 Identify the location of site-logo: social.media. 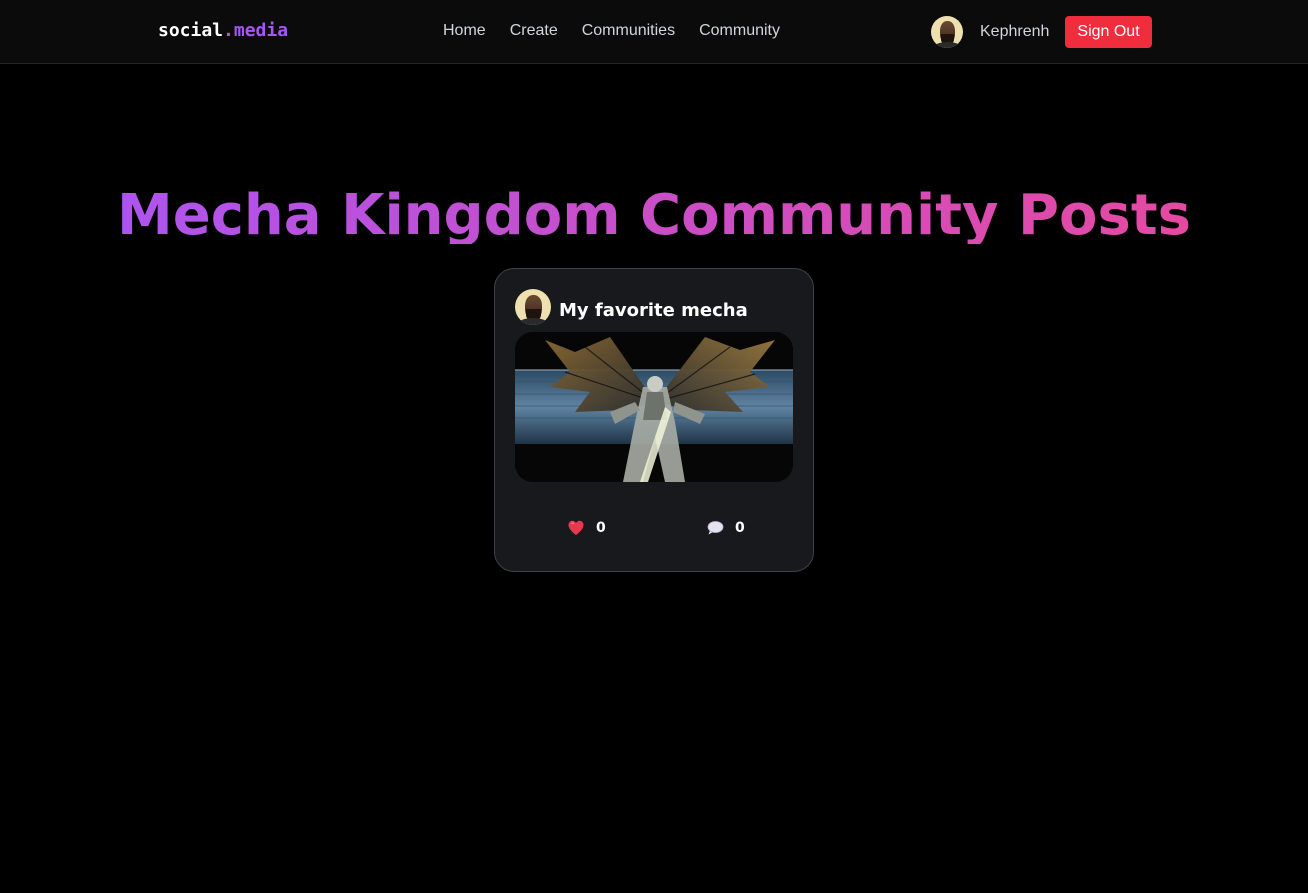
(223, 30).